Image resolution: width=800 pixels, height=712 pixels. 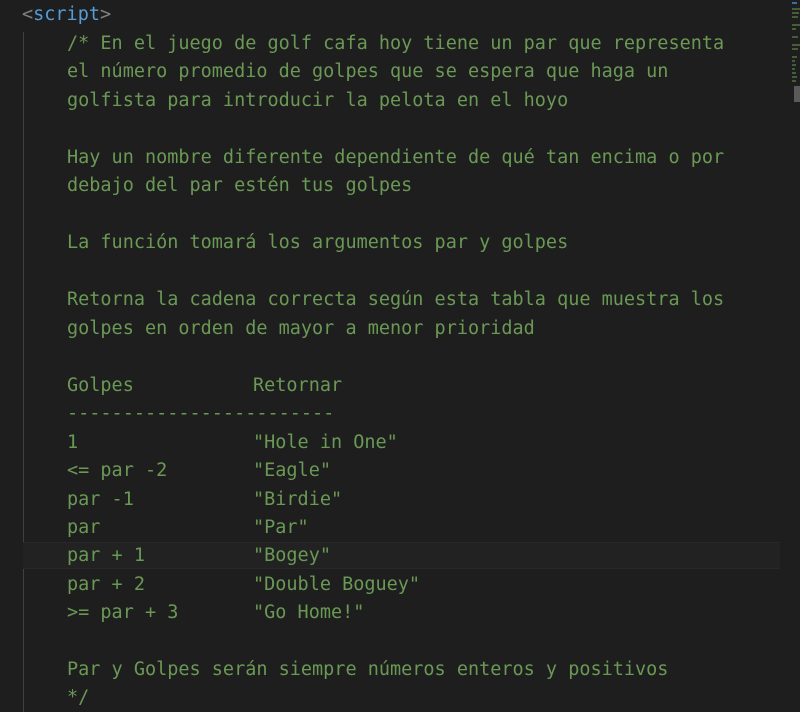 What do you see at coordinates (123, 612) in the screenshot?
I see `table-cell-golpes: >= par + 3` at bounding box center [123, 612].